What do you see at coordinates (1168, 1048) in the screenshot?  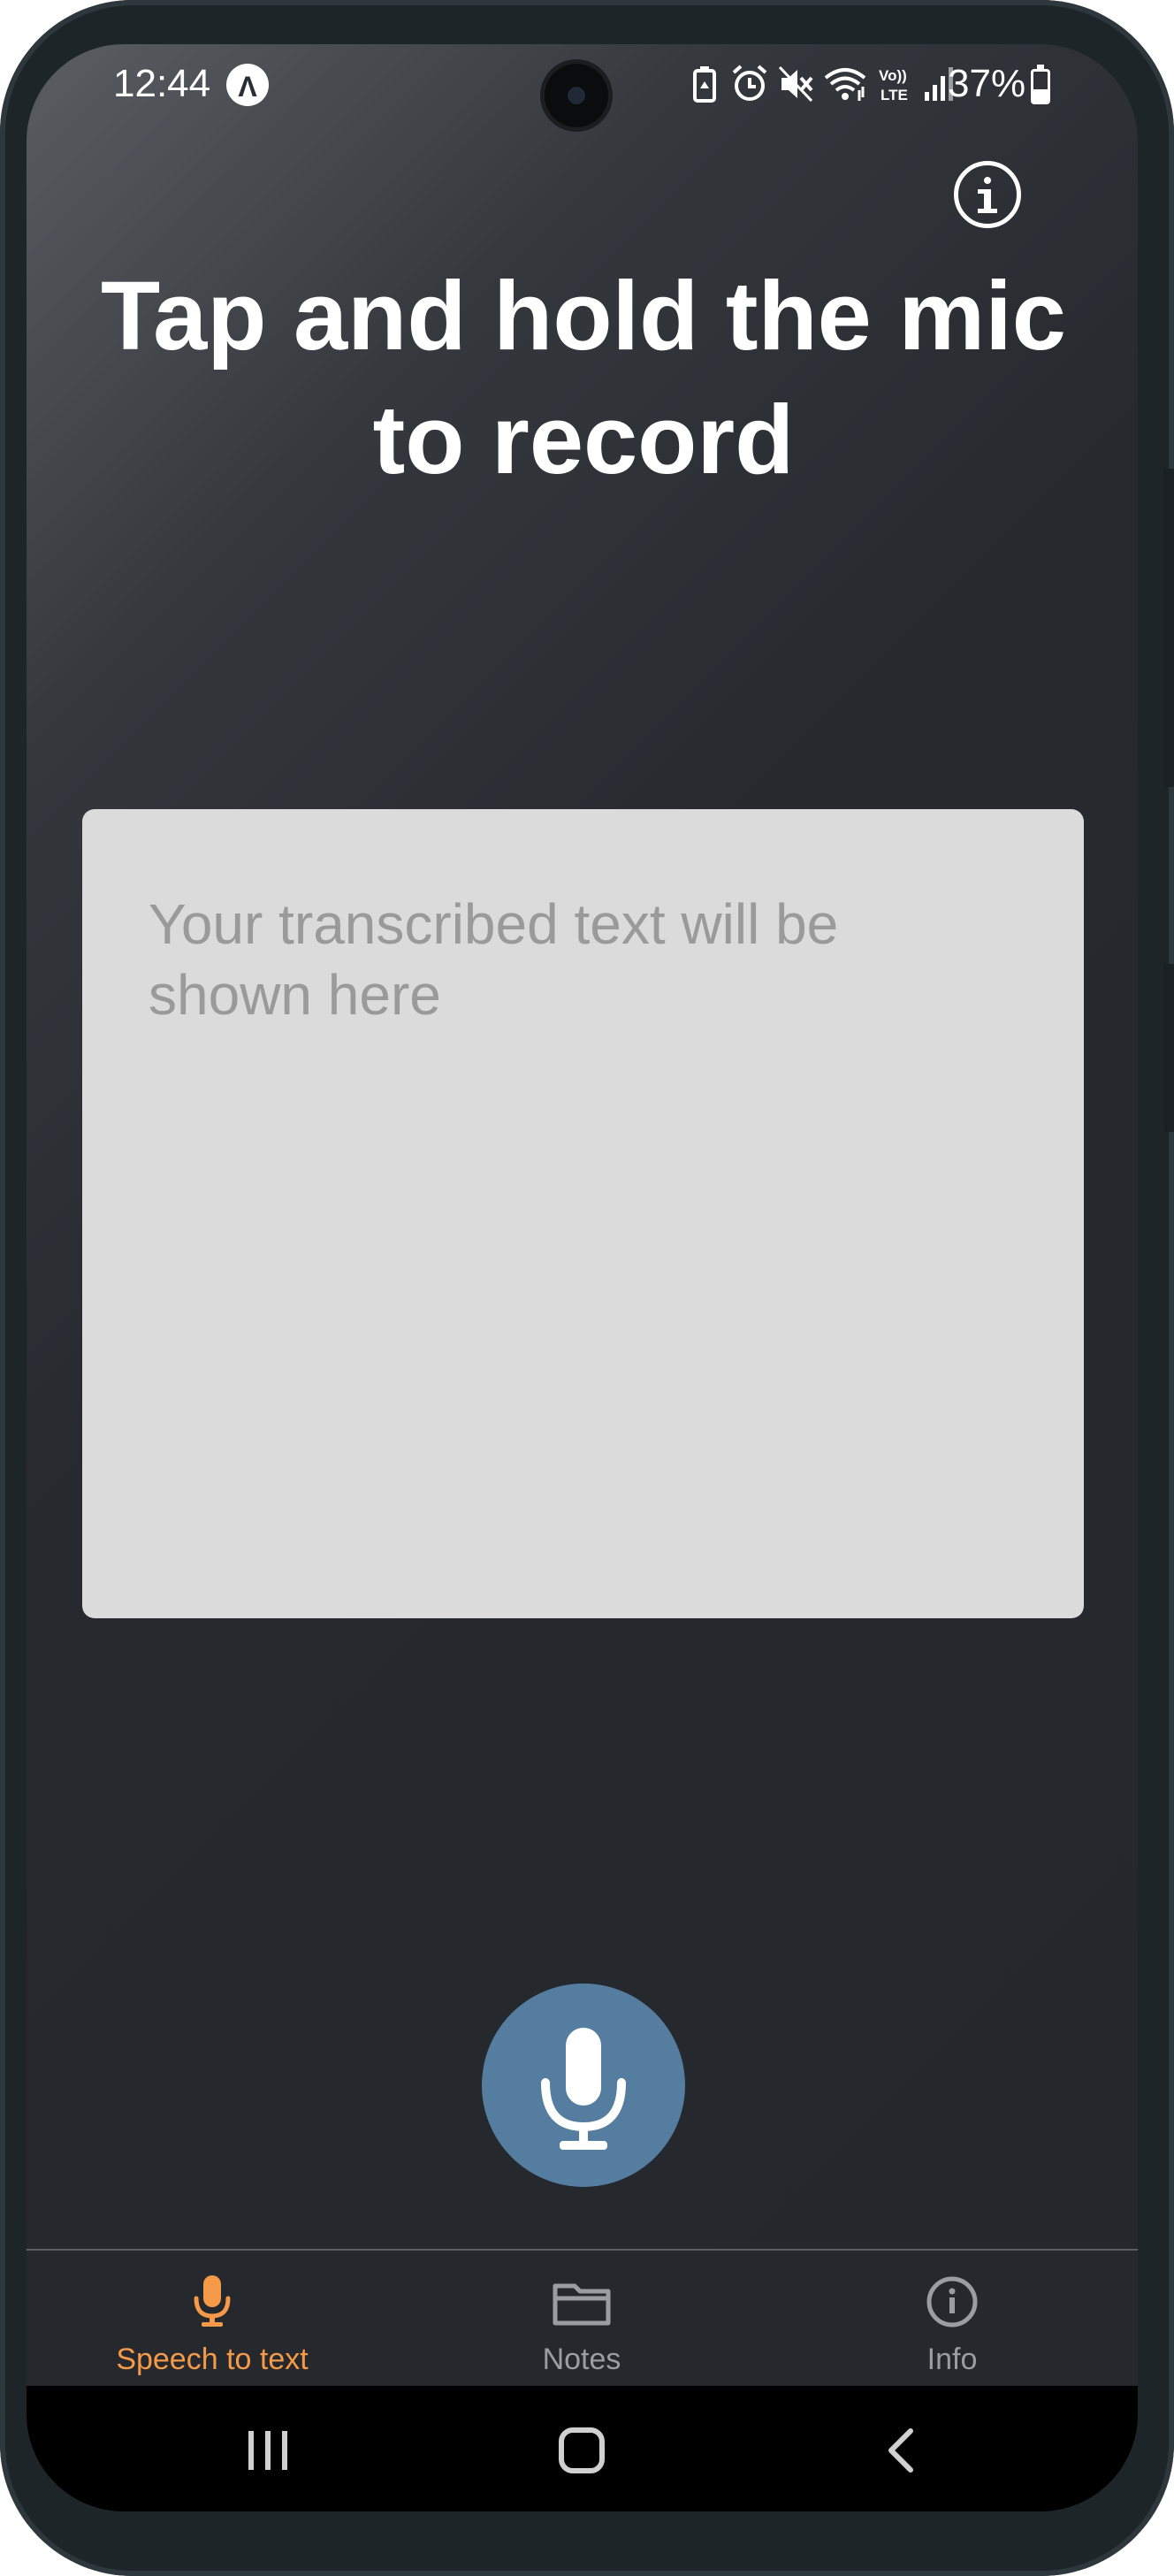 I see `power-button` at bounding box center [1168, 1048].